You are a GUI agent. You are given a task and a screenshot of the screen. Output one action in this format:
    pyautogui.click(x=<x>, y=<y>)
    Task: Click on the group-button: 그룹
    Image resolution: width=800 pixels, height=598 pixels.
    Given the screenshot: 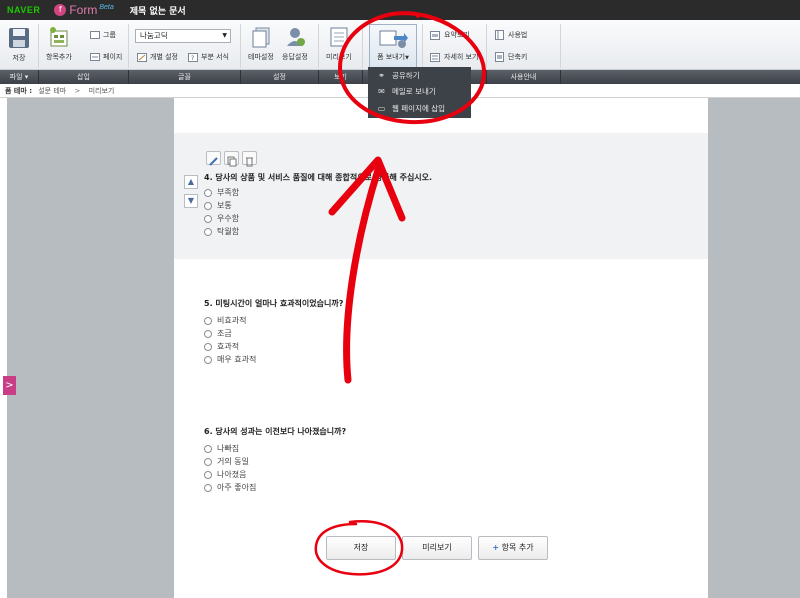 What is the action you would take?
    pyautogui.click(x=103, y=35)
    